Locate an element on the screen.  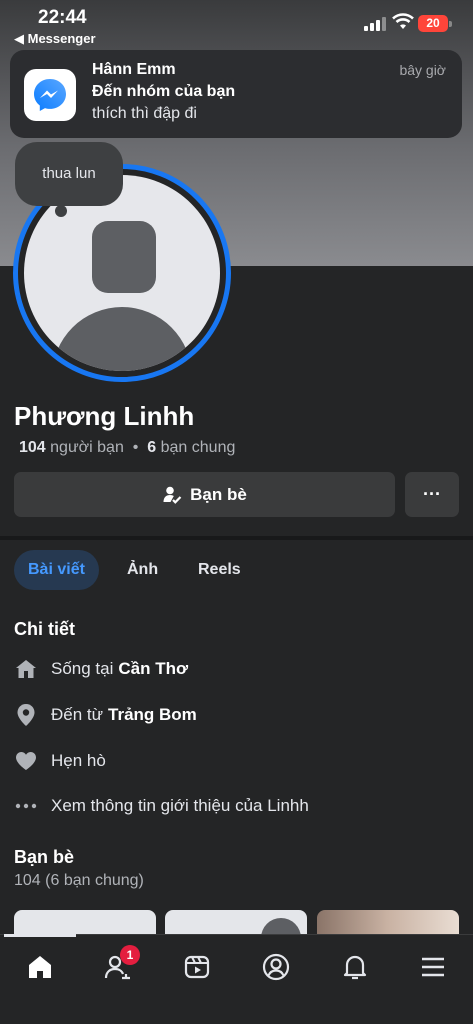
friends-section-count: 104 (6 bạn chung) is located at coordinates (79, 880).